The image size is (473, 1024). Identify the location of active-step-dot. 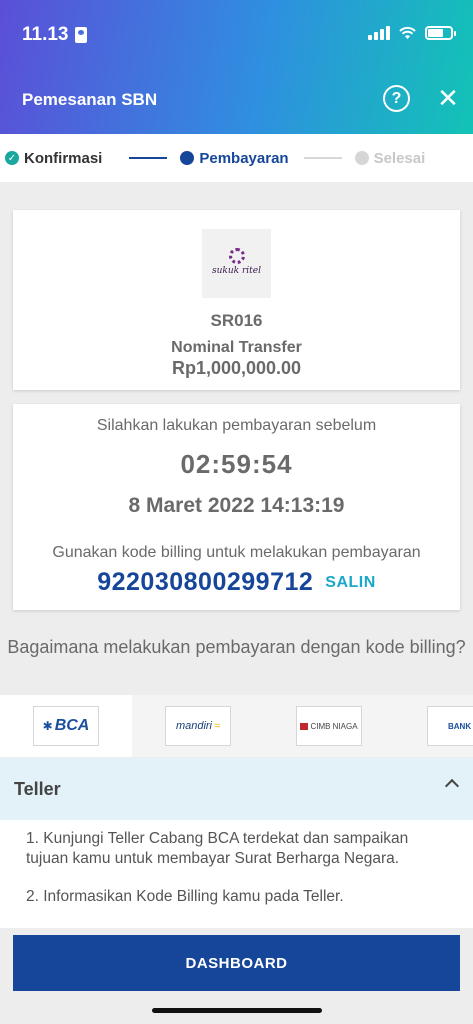
(187, 158).